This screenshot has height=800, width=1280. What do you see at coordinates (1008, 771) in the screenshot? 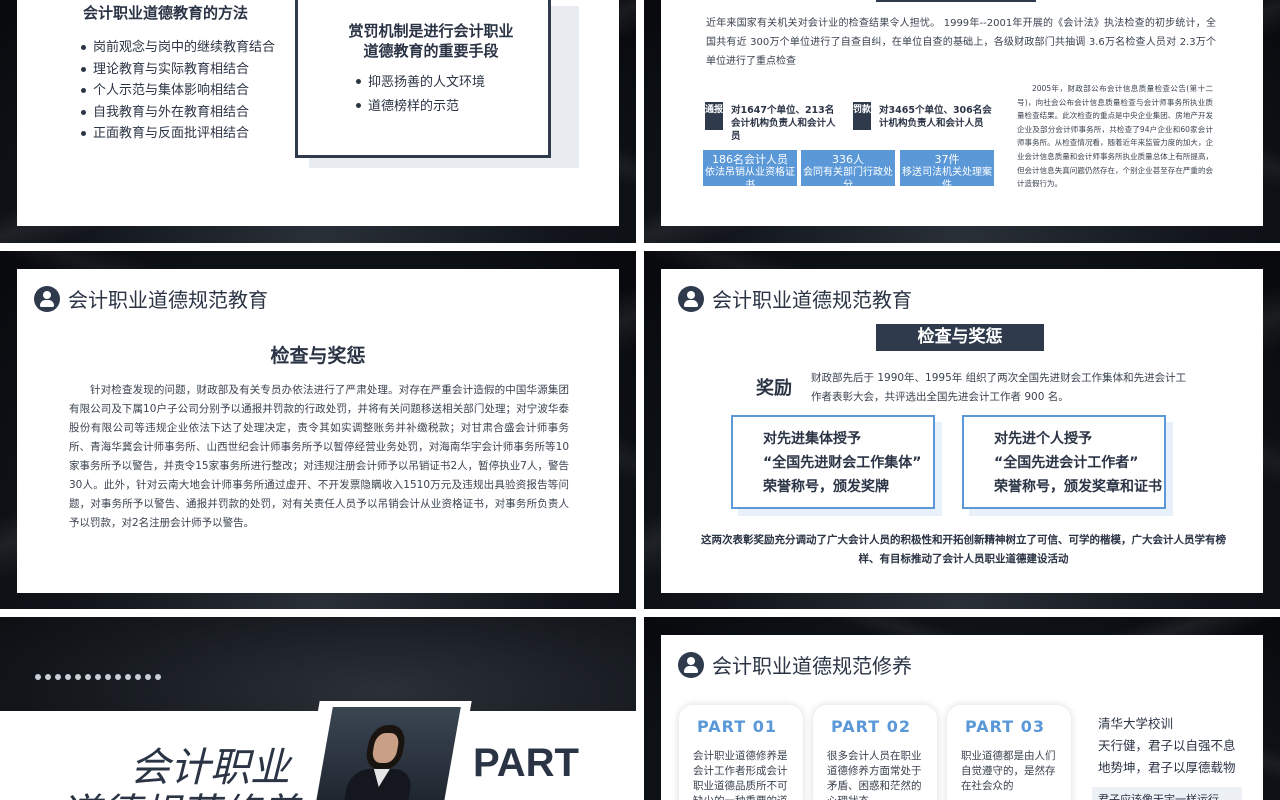
I see `part-text: 职业道德都是由人们自觉遵守的，是然存在社会众的` at bounding box center [1008, 771].